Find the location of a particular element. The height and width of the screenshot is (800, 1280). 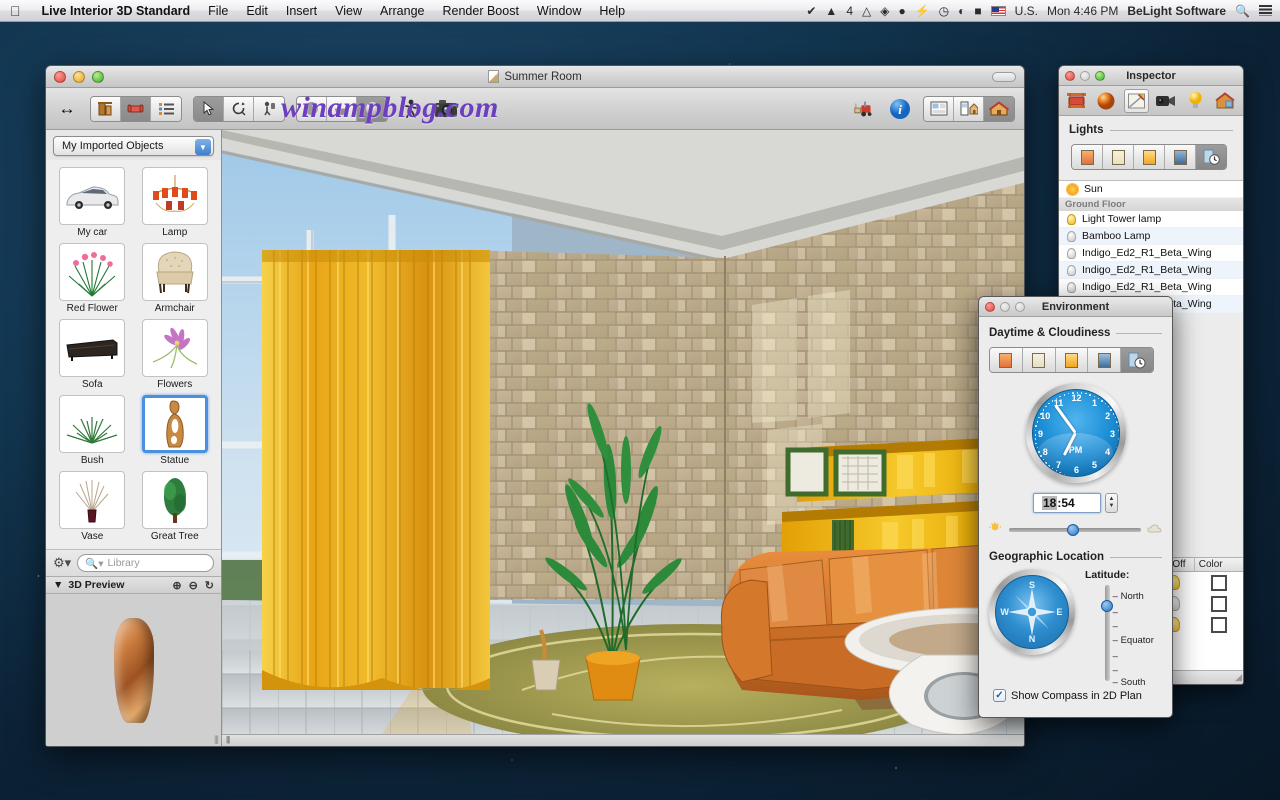

menu-help: Help is located at coordinates (612, 11).